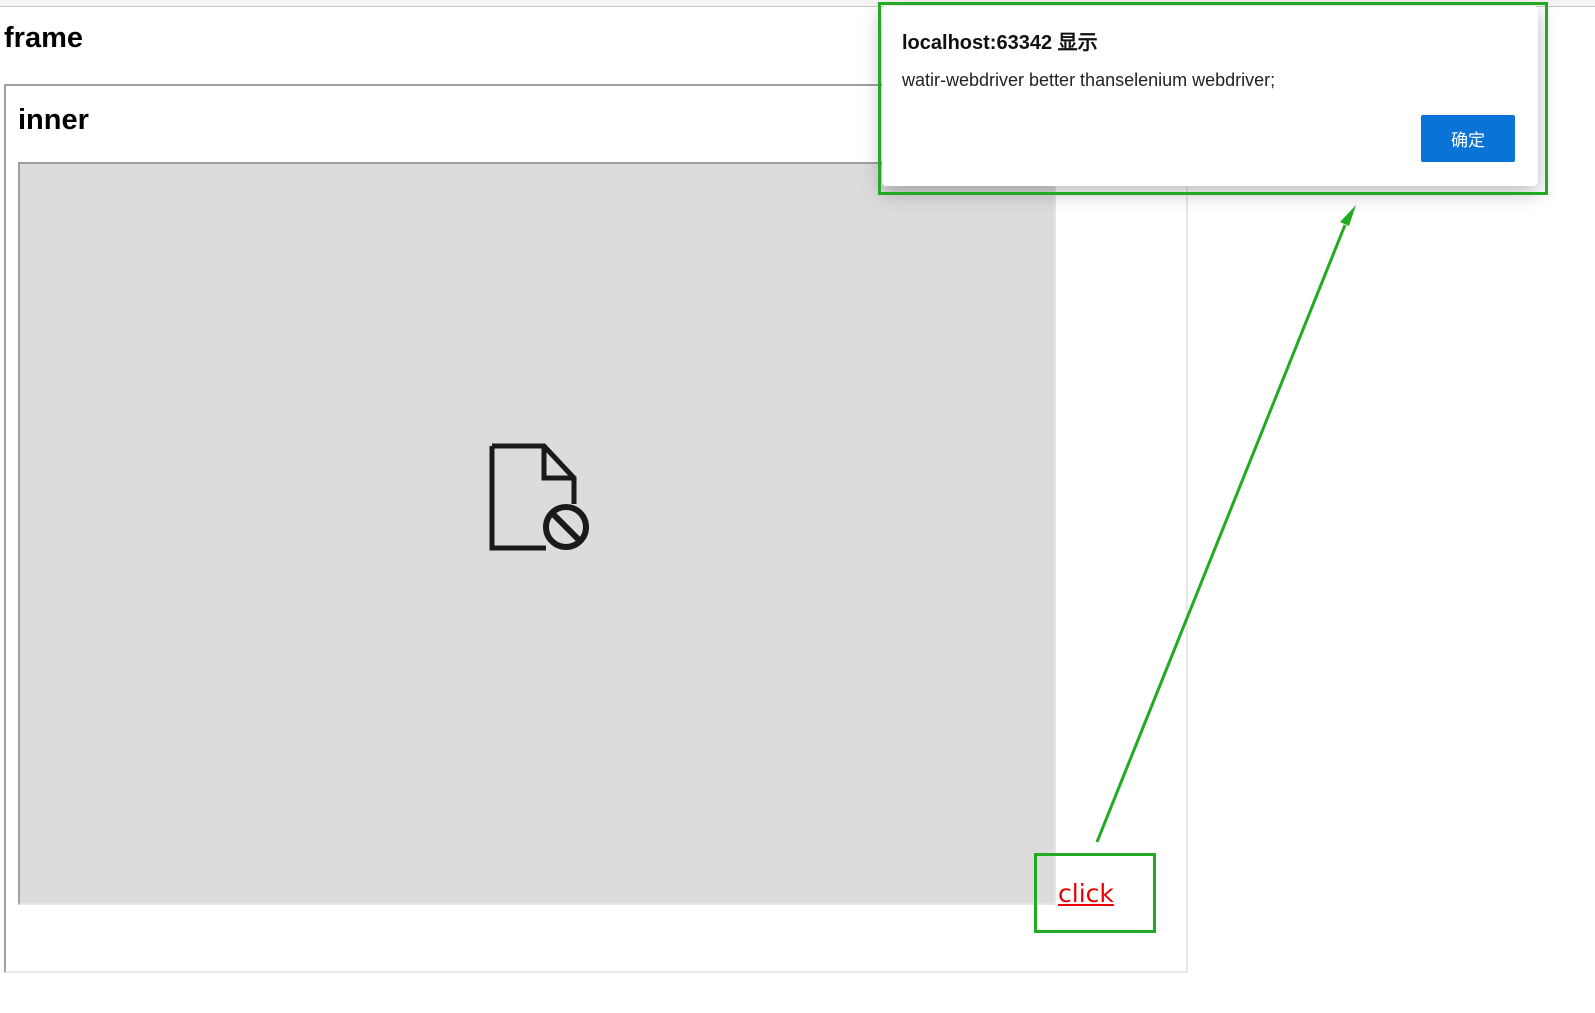 The height and width of the screenshot is (1013, 1595). What do you see at coordinates (1095, 893) in the screenshot?
I see `link-highlight-box` at bounding box center [1095, 893].